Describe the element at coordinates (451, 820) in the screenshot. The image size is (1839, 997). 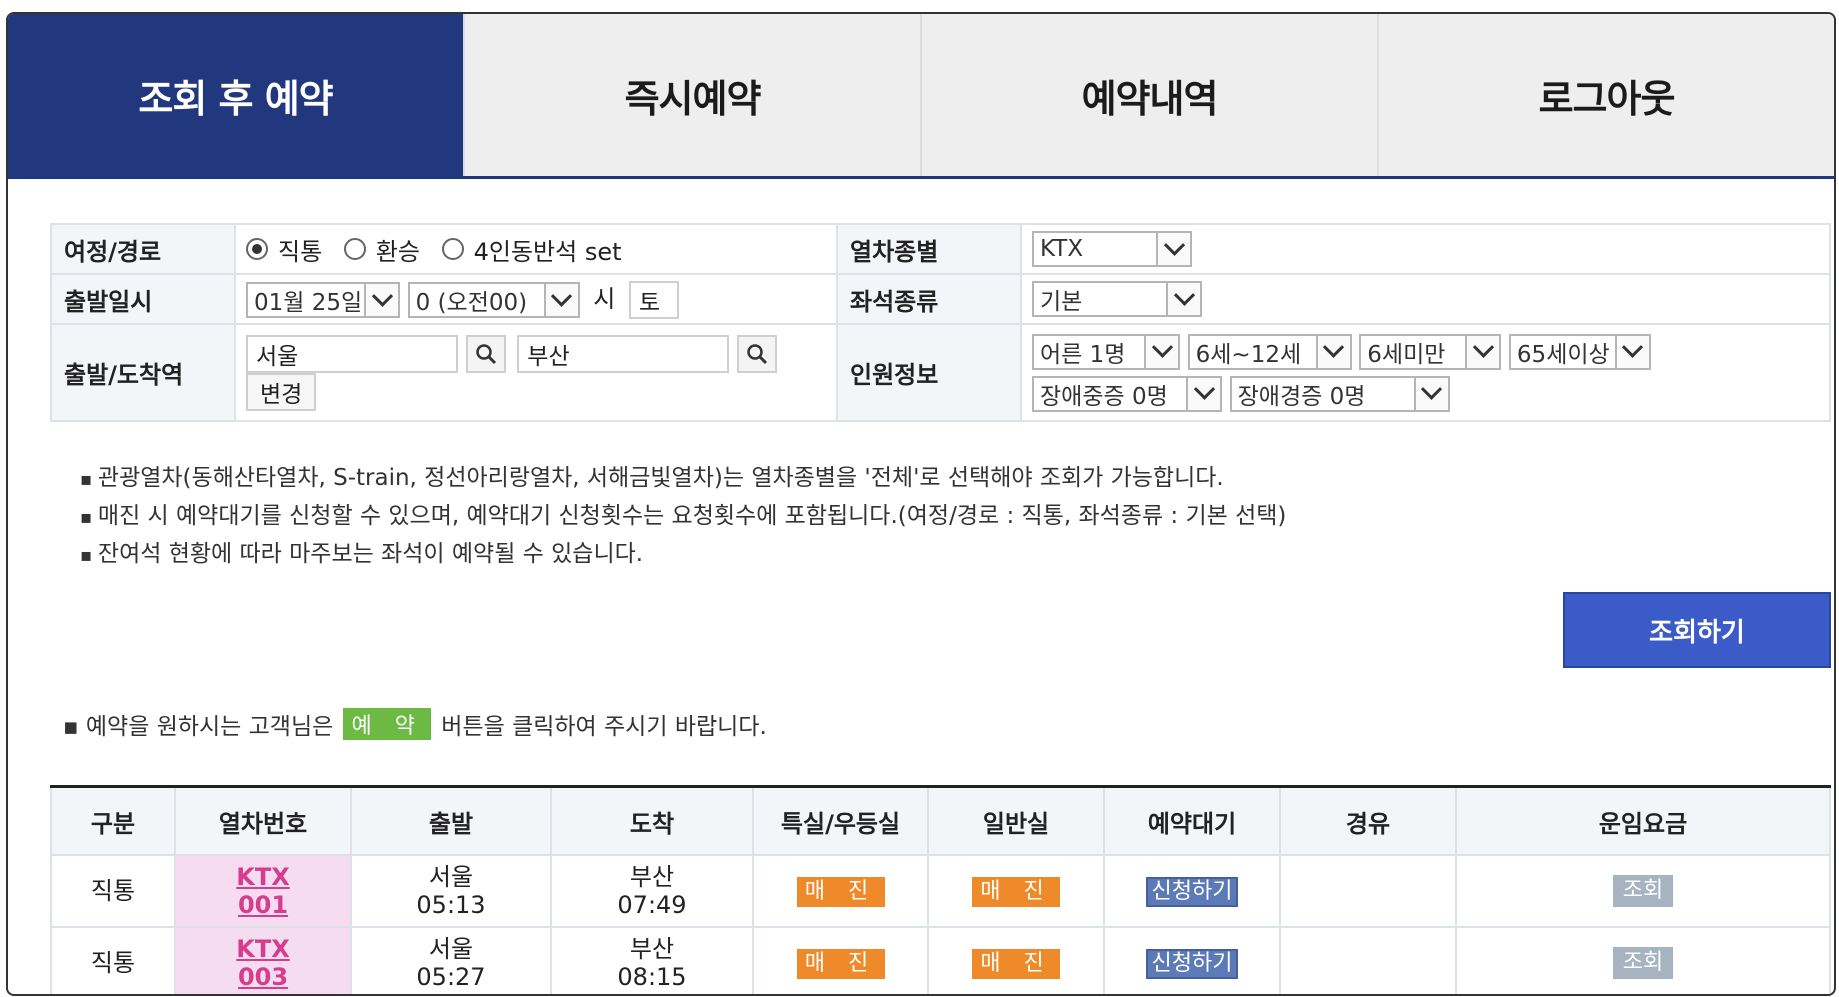
I see `col-header-departure: 출발` at that location.